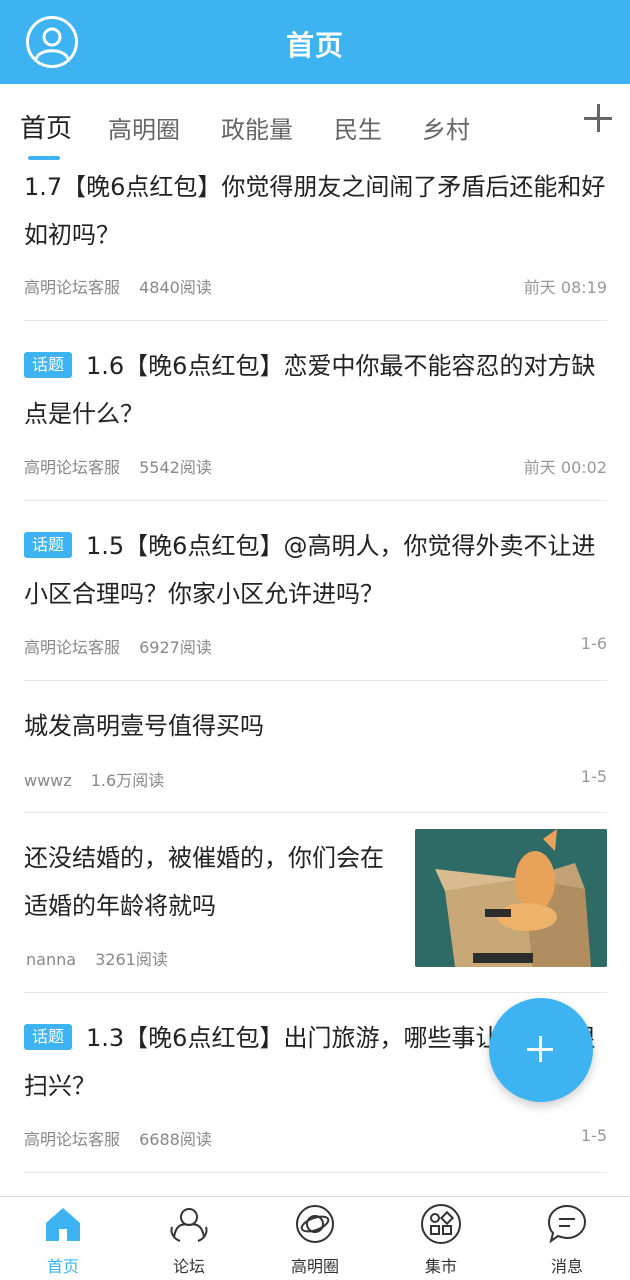 Image resolution: width=630 pixels, height=1280 pixels. I want to click on home-icon, so click(63, 1224).